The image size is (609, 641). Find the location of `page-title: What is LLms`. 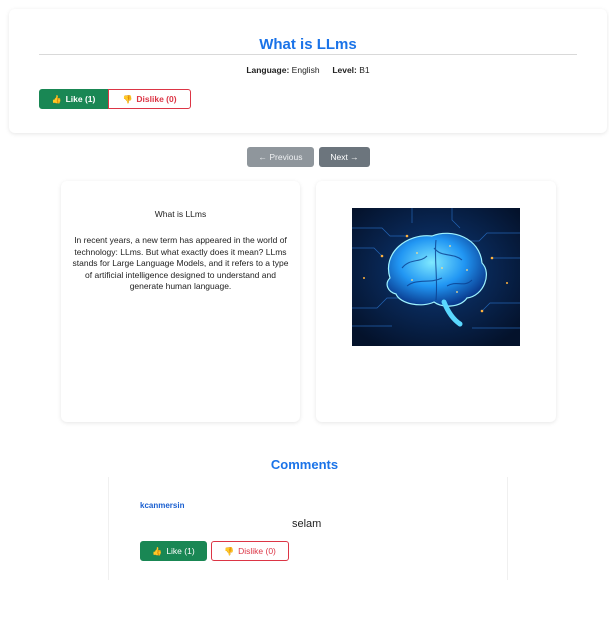

page-title: What is LLms is located at coordinates (308, 44).